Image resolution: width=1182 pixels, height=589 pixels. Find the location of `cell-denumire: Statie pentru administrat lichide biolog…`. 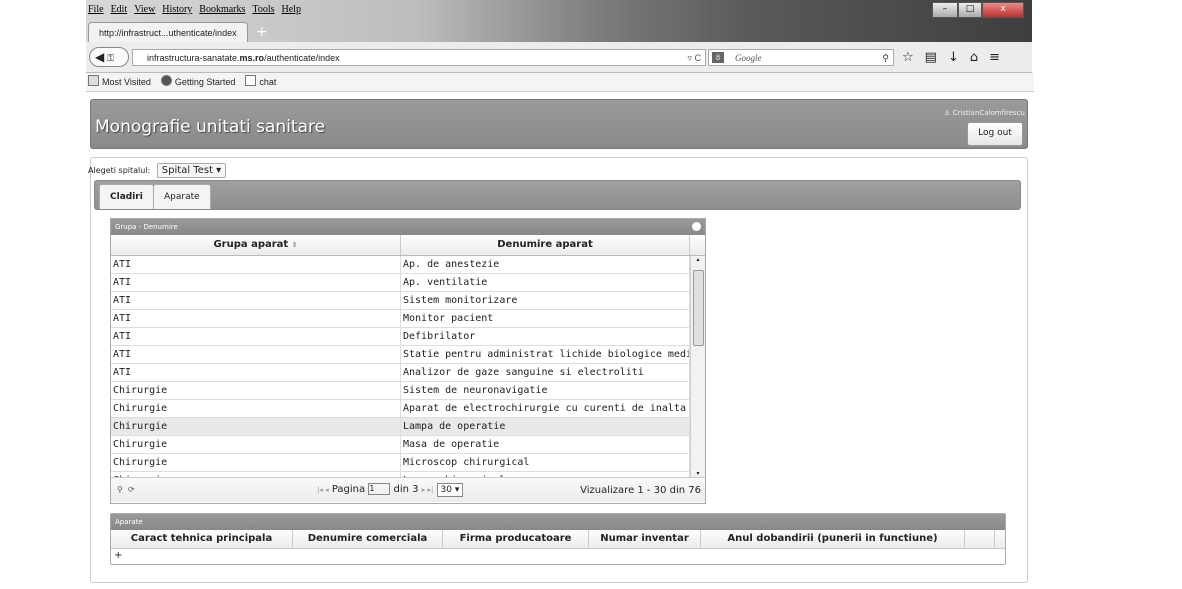

cell-denumire: Statie pentru administrat lichide biolog… is located at coordinates (545, 354).